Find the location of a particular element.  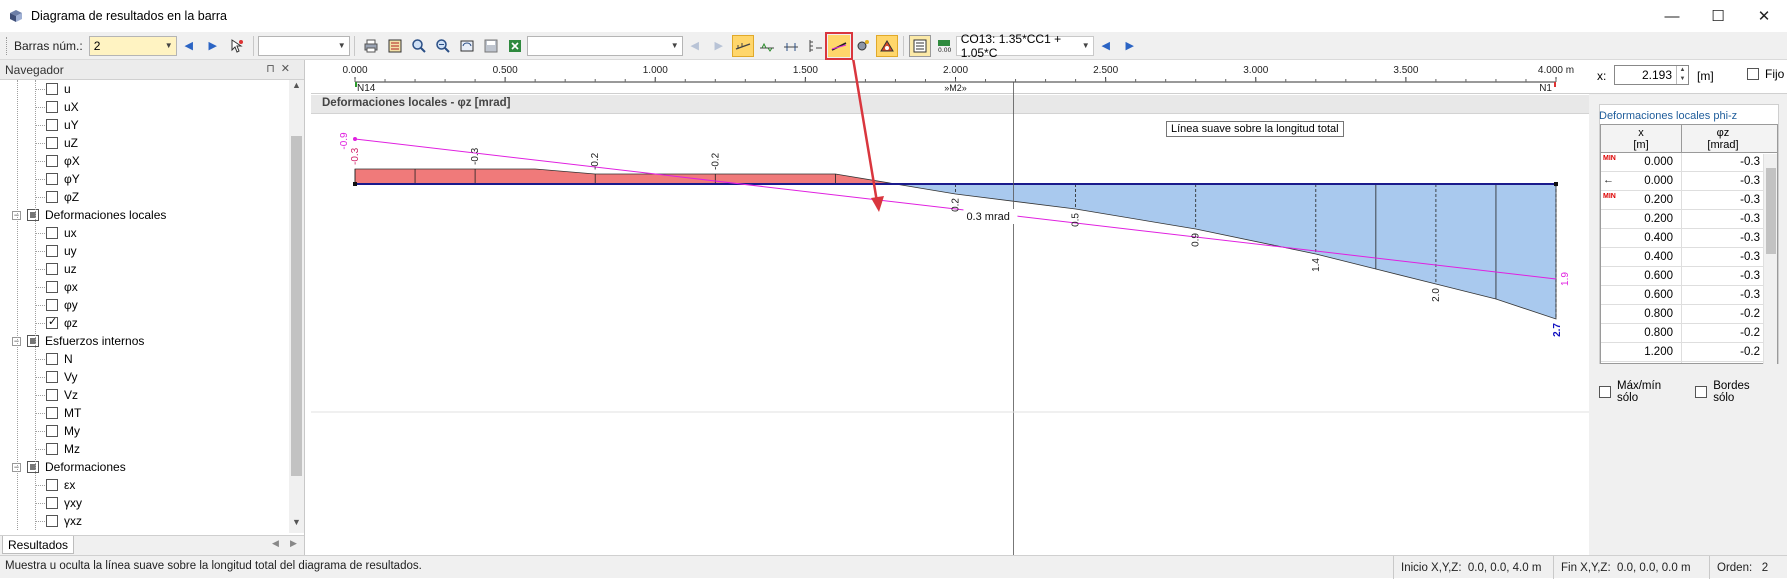

print-button is located at coordinates (371, 46).